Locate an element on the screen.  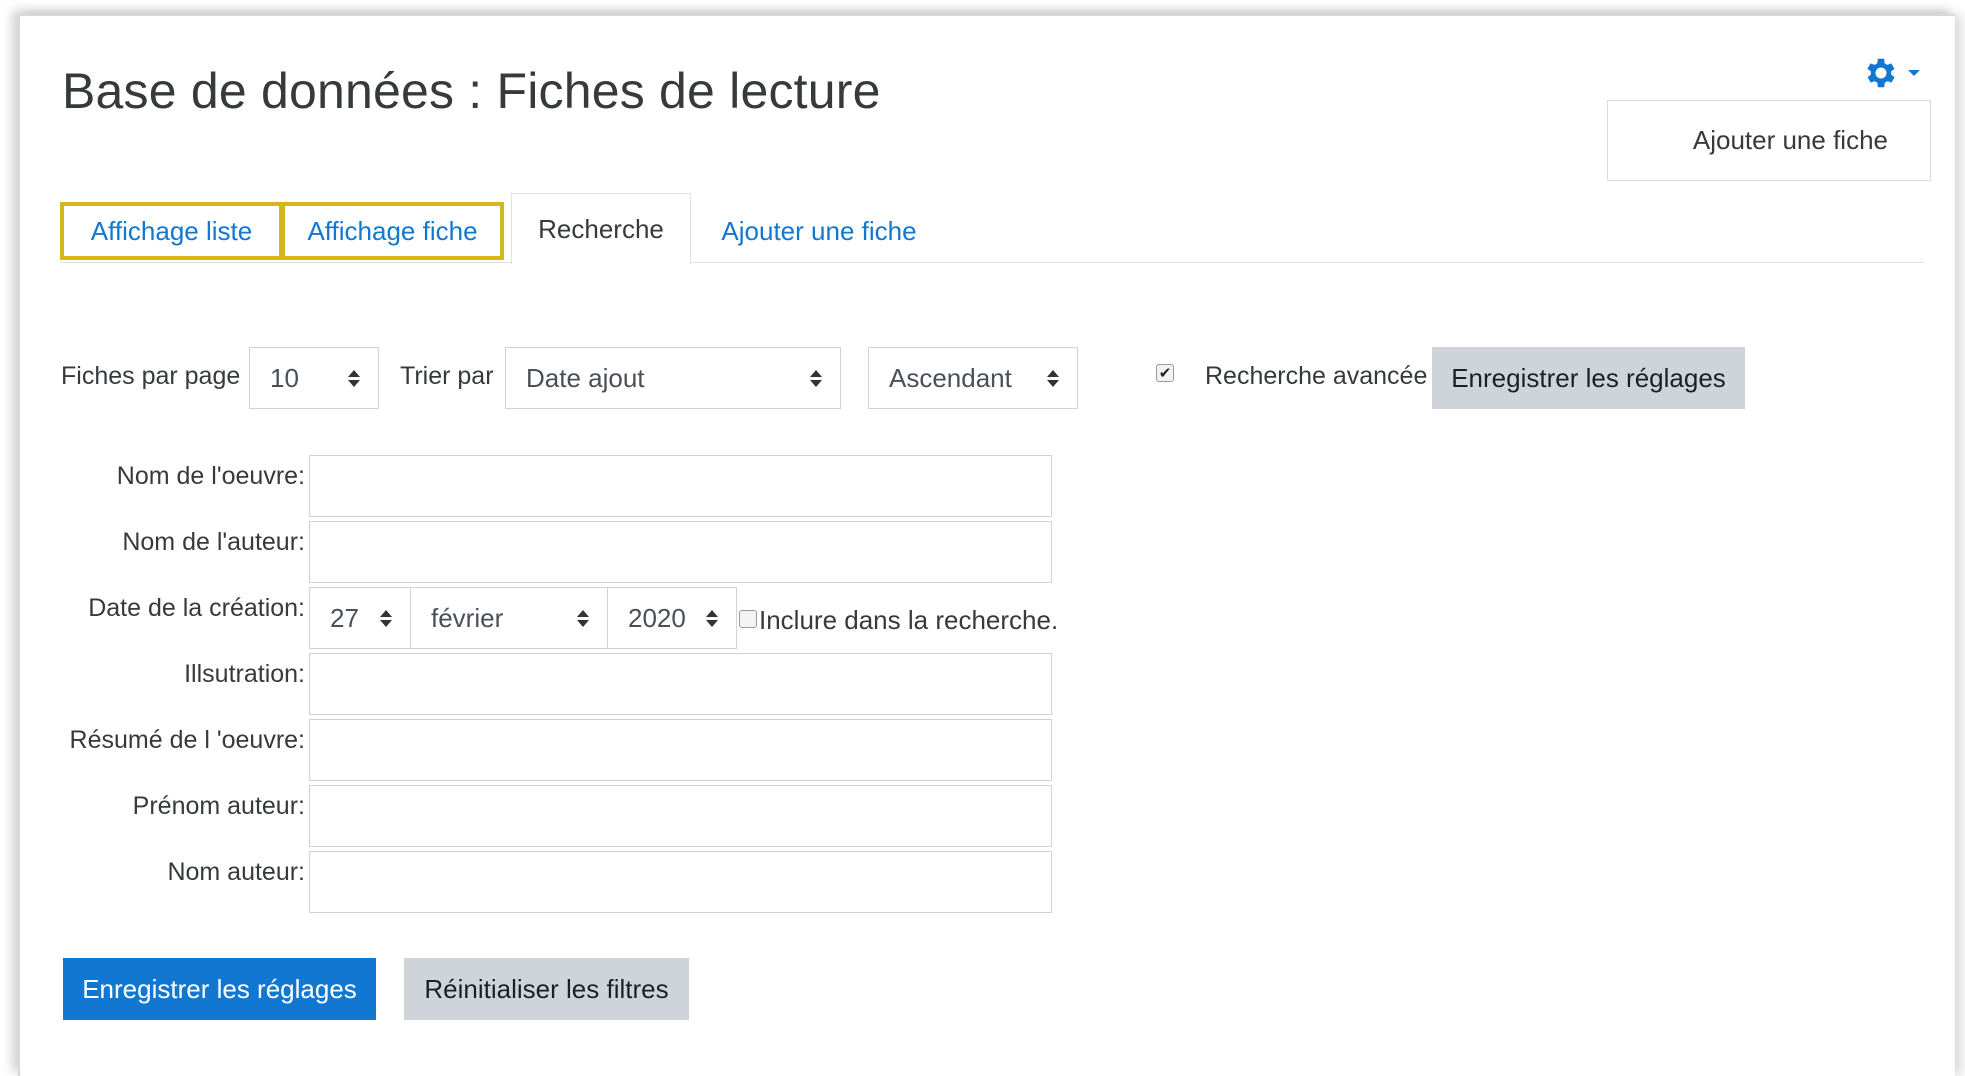
add-entry-button: Ajouter une fiche is located at coordinates (1769, 140).